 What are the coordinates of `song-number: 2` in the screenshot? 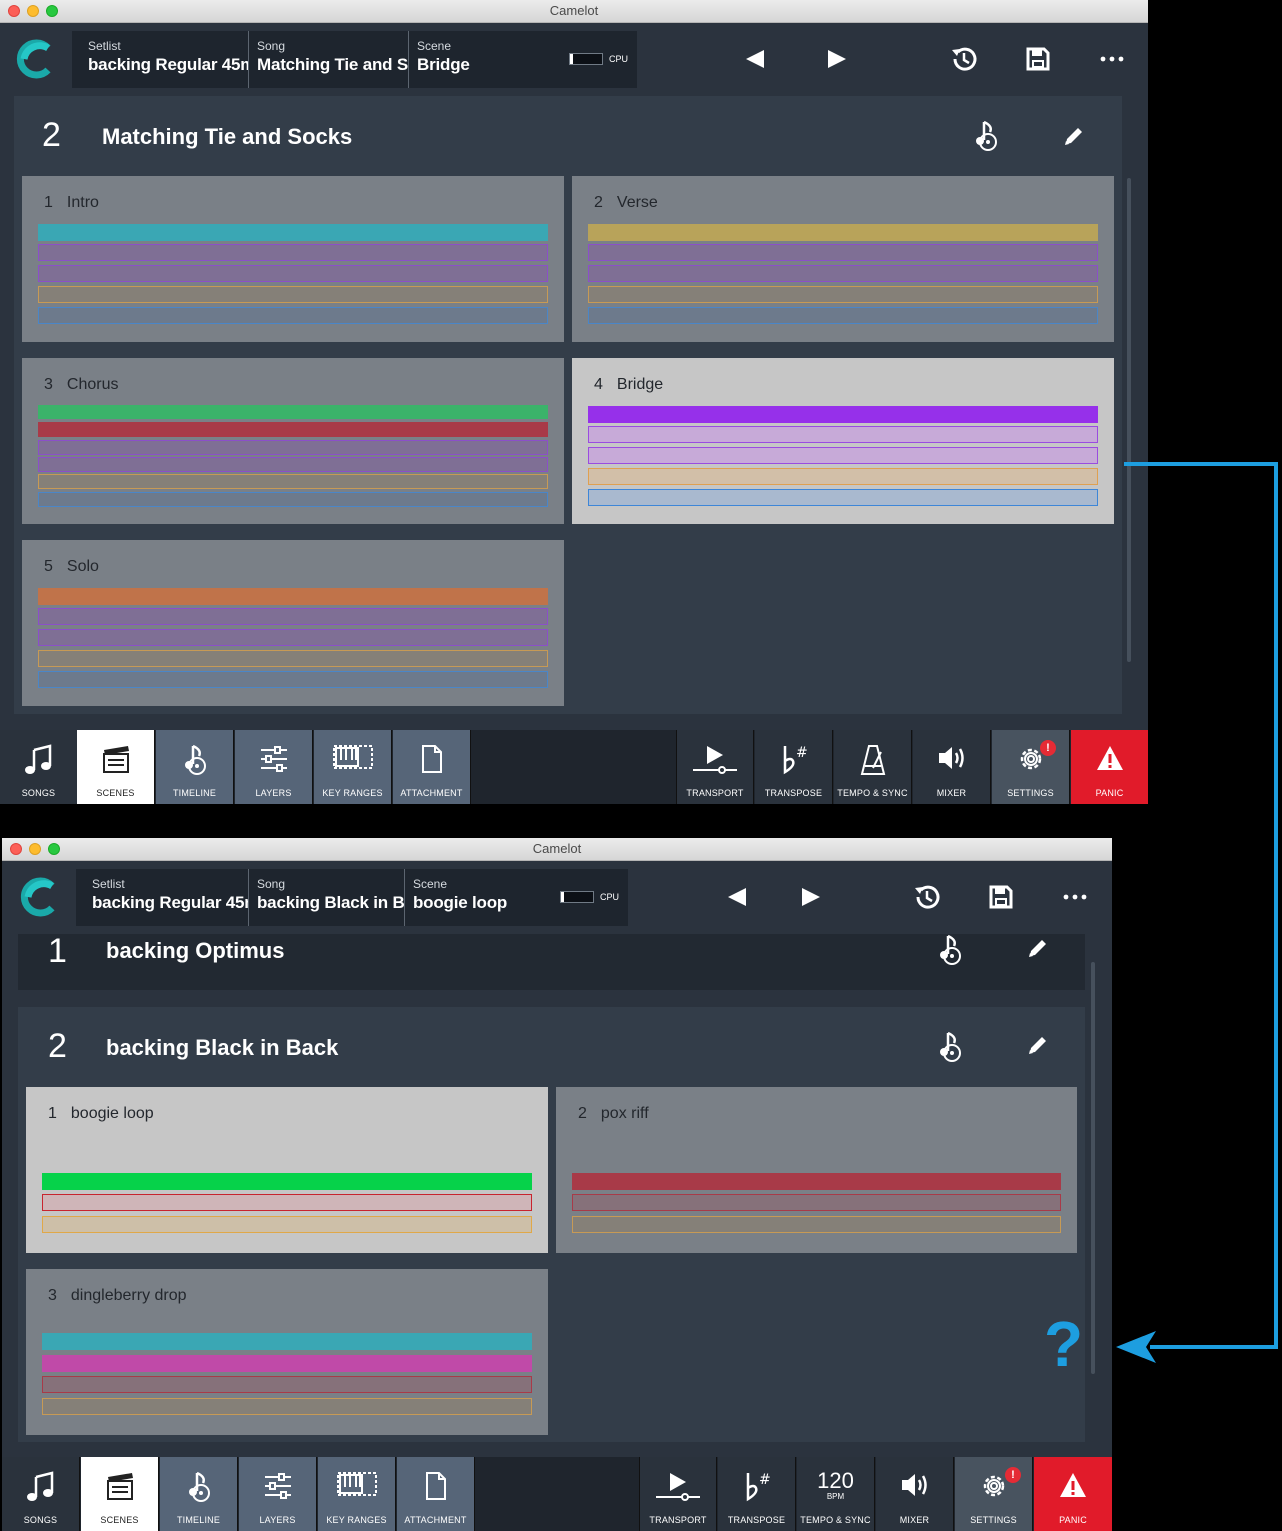 It's located at (51, 135).